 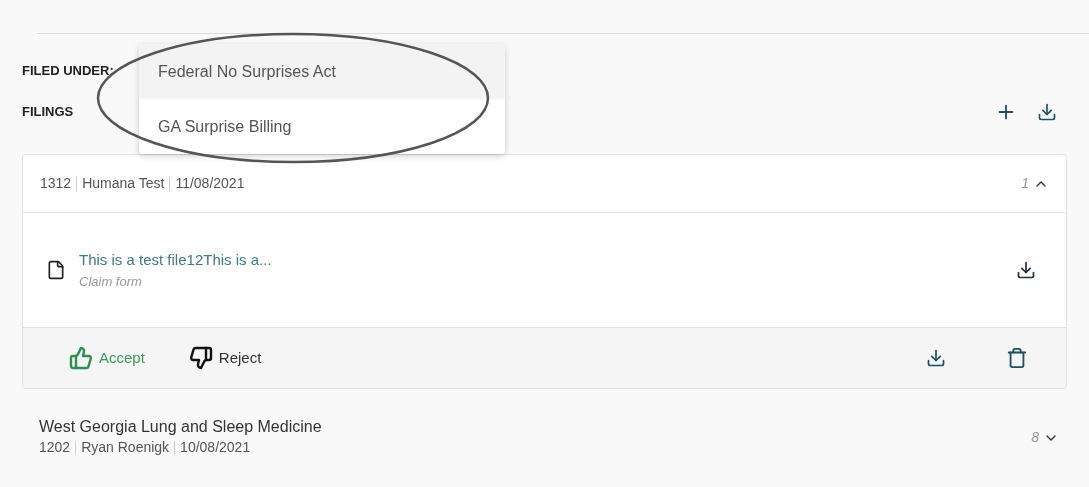 What do you see at coordinates (1045, 437) in the screenshot?
I see `expand-toggle: 8` at bounding box center [1045, 437].